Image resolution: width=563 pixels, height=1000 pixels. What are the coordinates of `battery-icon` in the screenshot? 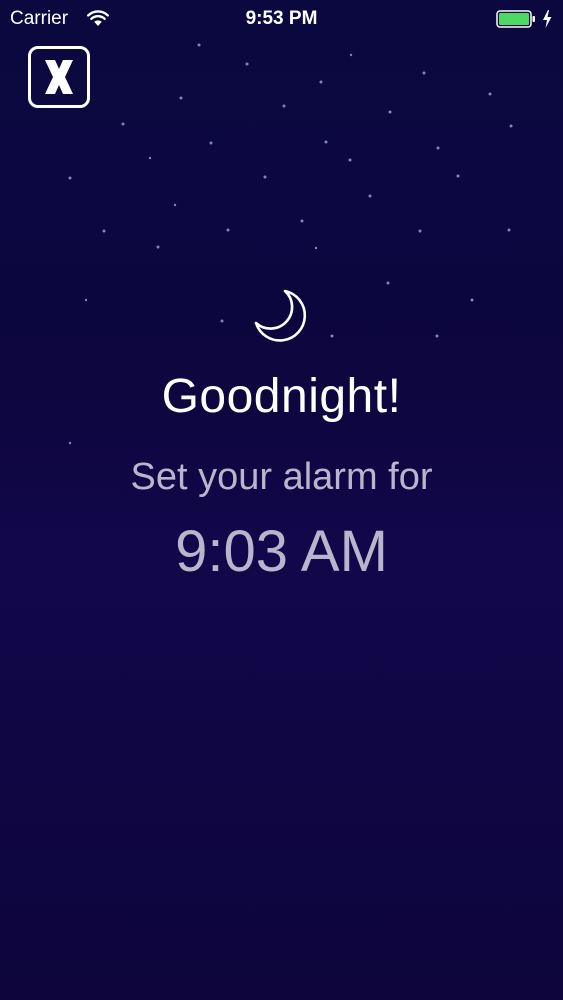 It's located at (515, 19).